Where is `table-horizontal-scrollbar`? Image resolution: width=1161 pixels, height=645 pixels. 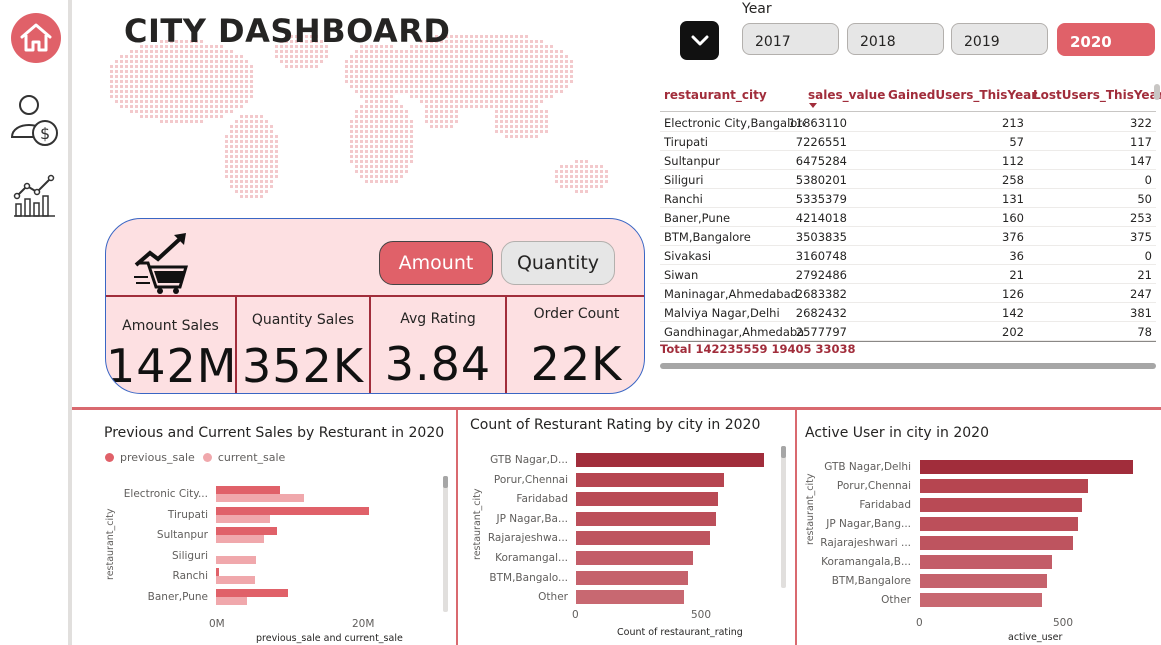 table-horizontal-scrollbar is located at coordinates (908, 366).